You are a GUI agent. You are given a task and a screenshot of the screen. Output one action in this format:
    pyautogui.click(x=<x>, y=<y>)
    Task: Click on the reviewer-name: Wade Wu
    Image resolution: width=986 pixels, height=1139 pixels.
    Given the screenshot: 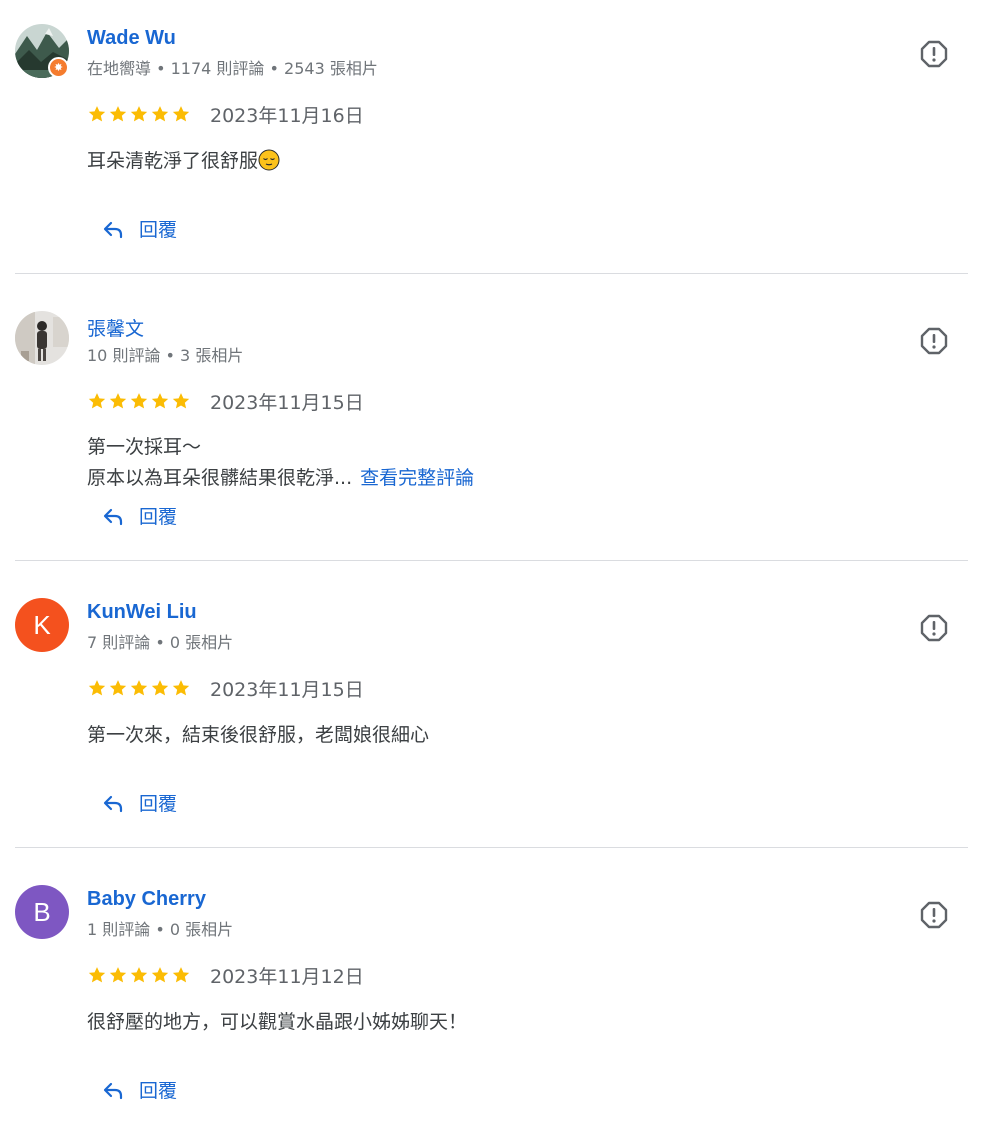 What is the action you would take?
    pyautogui.click(x=131, y=38)
    